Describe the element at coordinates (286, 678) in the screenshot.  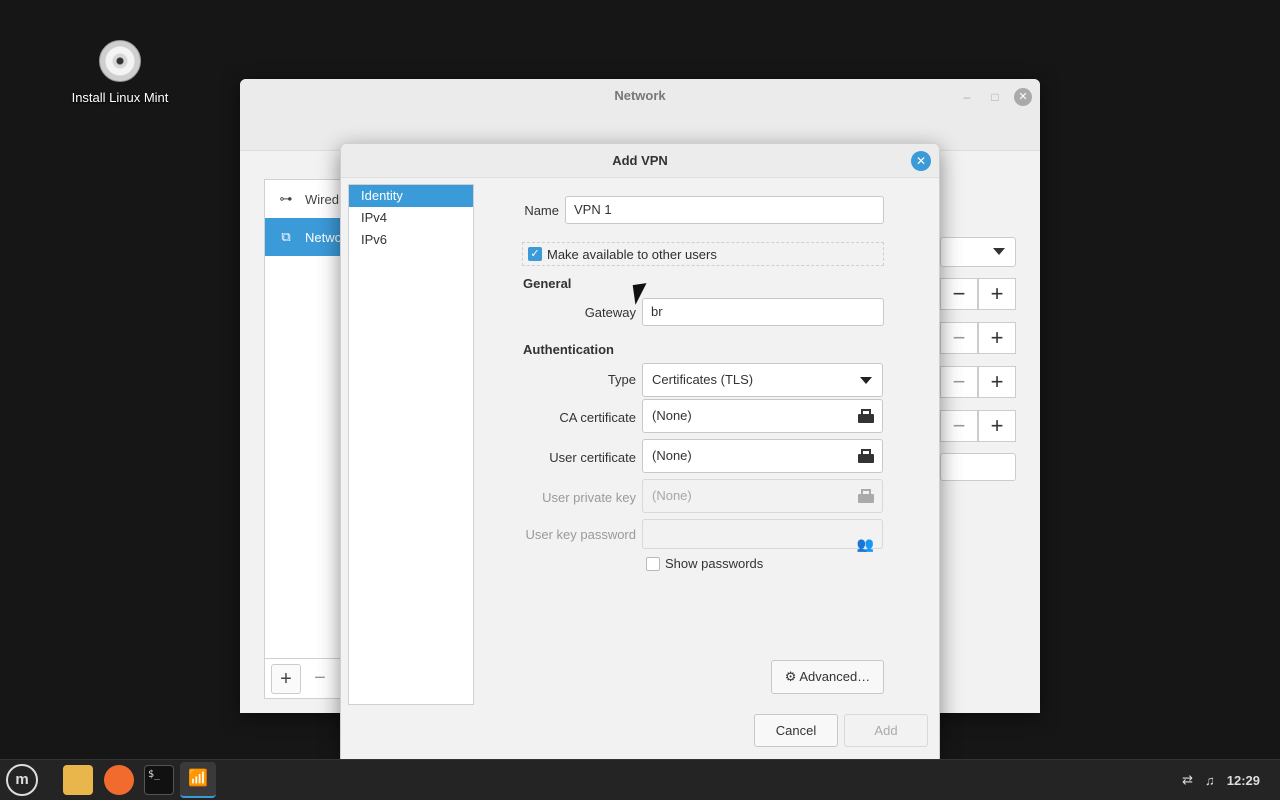
I see `add-connection-button: +` at that location.